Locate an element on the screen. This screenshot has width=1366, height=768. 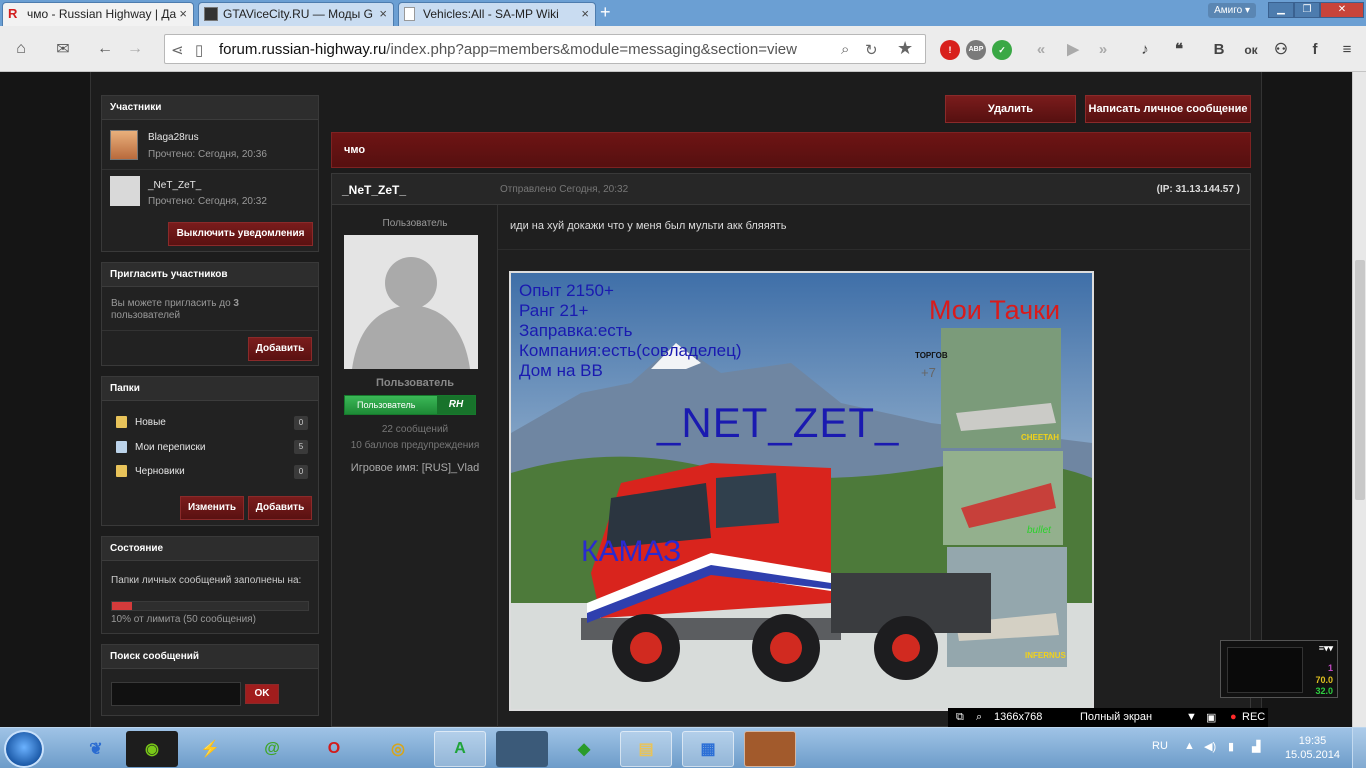
window-icon: ⧉ is located at coordinates (960, 717).